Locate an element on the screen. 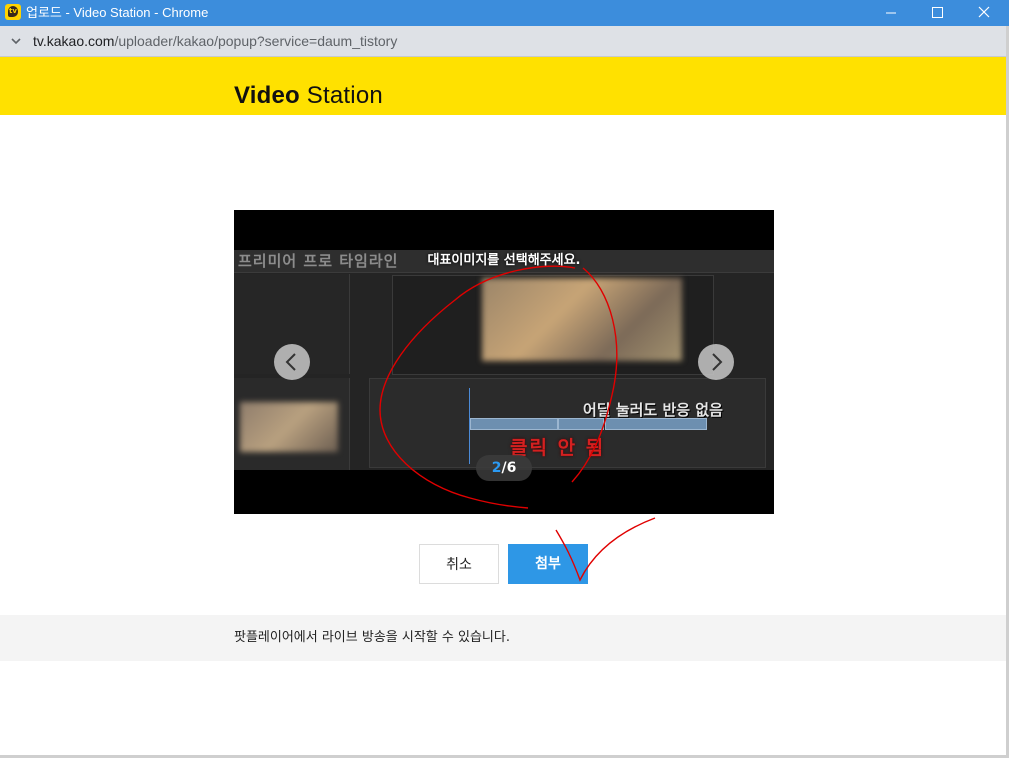  brand-light: Station is located at coordinates (341, 95).